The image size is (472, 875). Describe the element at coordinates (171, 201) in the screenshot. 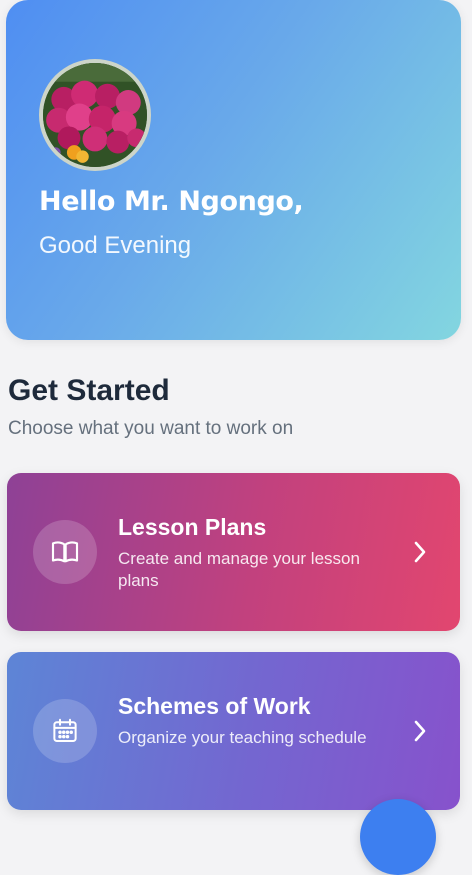

I see `greeting-name: Hello Mr. Ngongo,` at that location.